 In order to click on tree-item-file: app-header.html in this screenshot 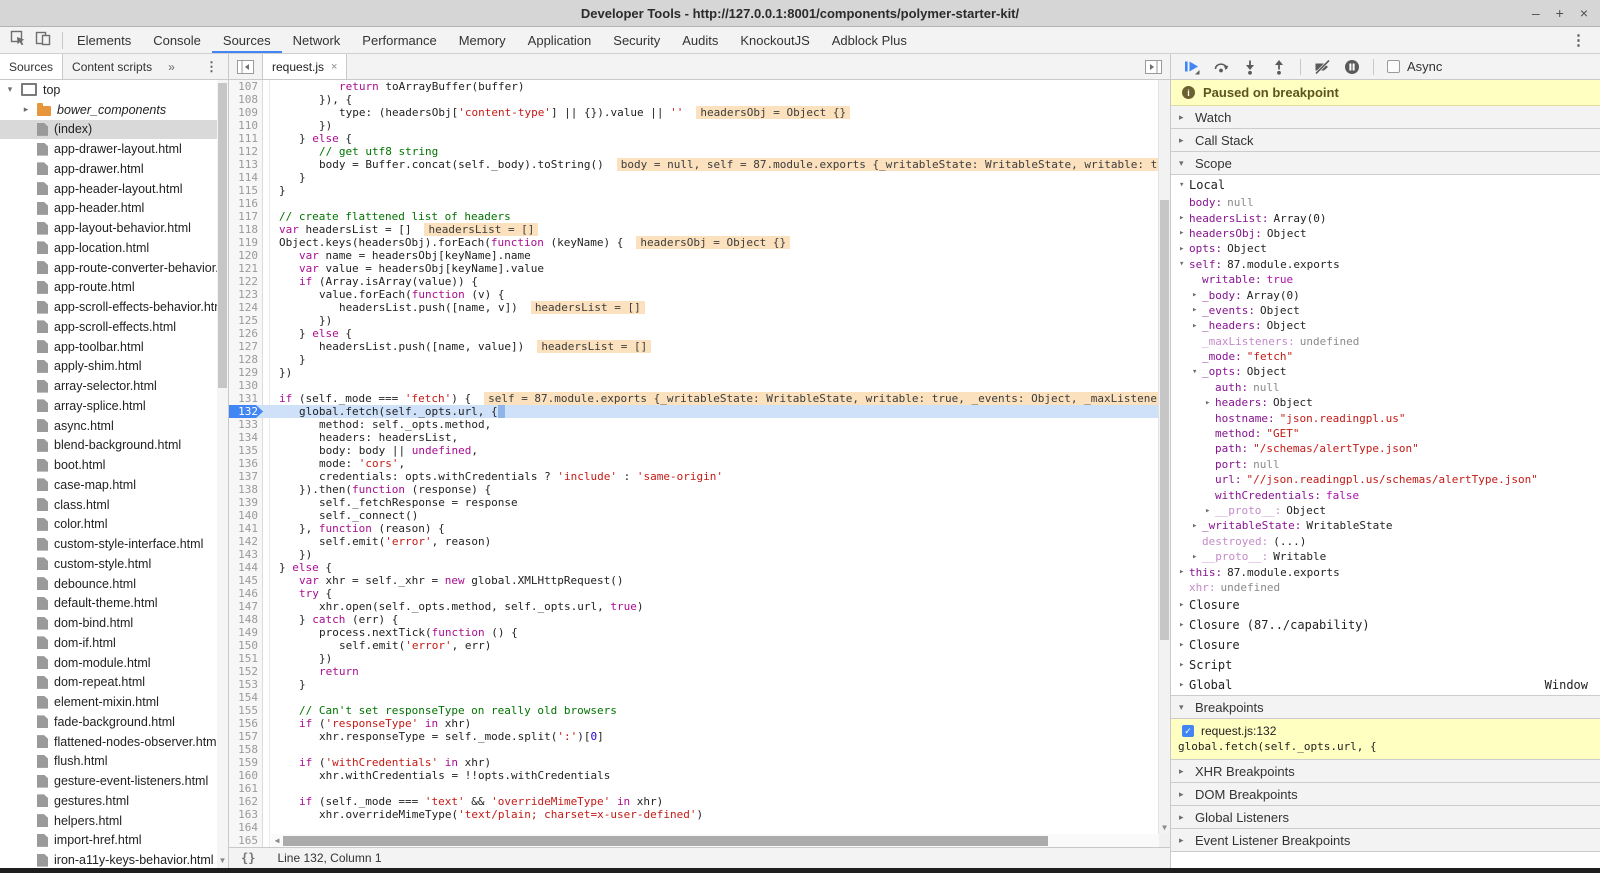, I will do `click(114, 209)`.